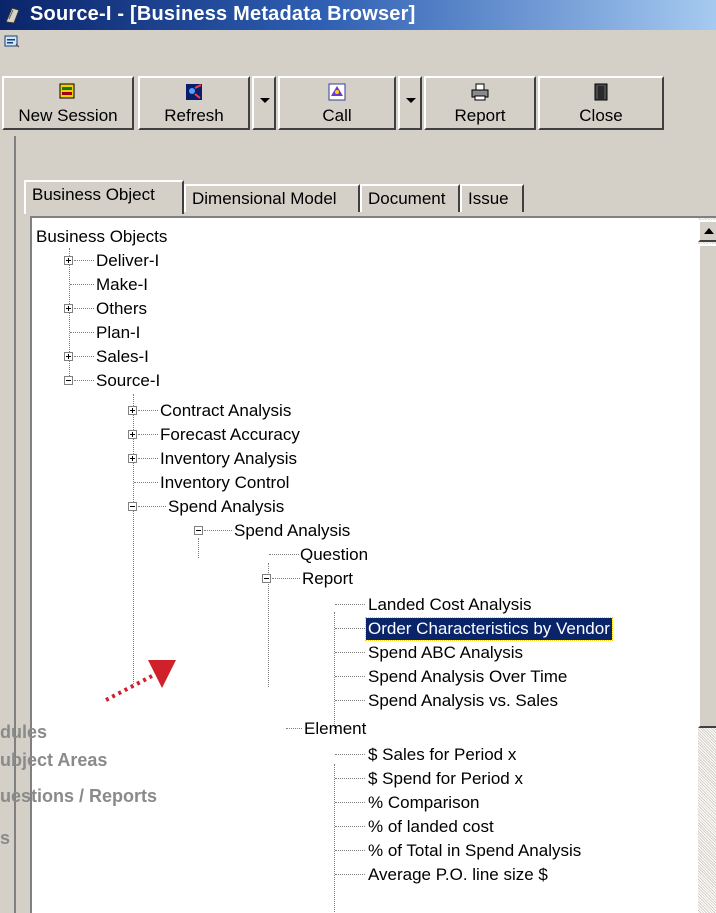  I want to click on vertical-scrollbar, so click(707, 565).